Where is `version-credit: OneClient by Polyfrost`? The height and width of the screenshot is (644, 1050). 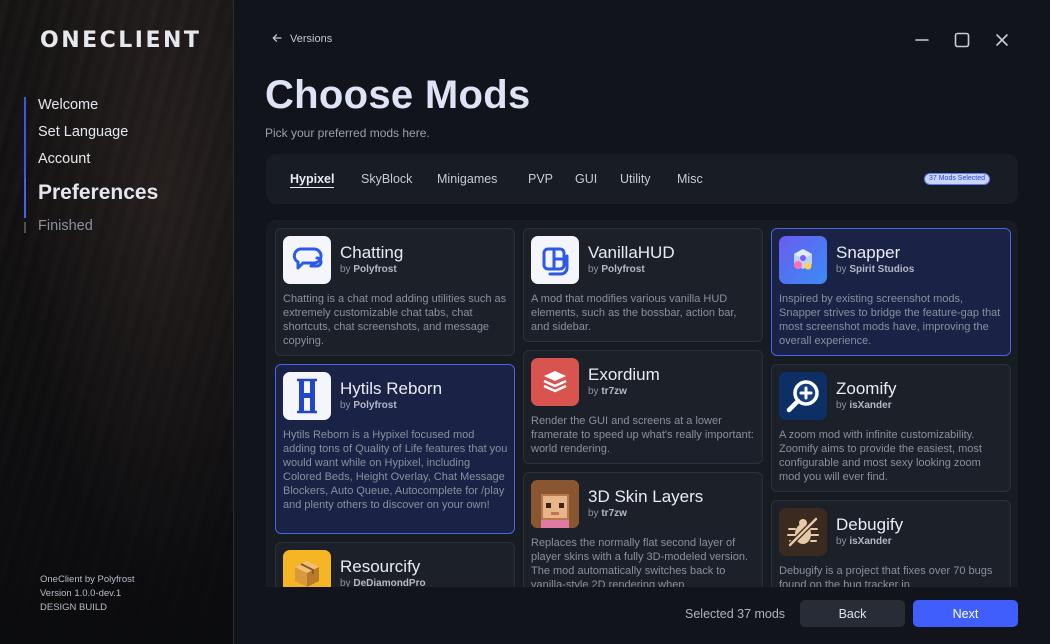
version-credit: OneClient by Polyfrost is located at coordinates (87, 579).